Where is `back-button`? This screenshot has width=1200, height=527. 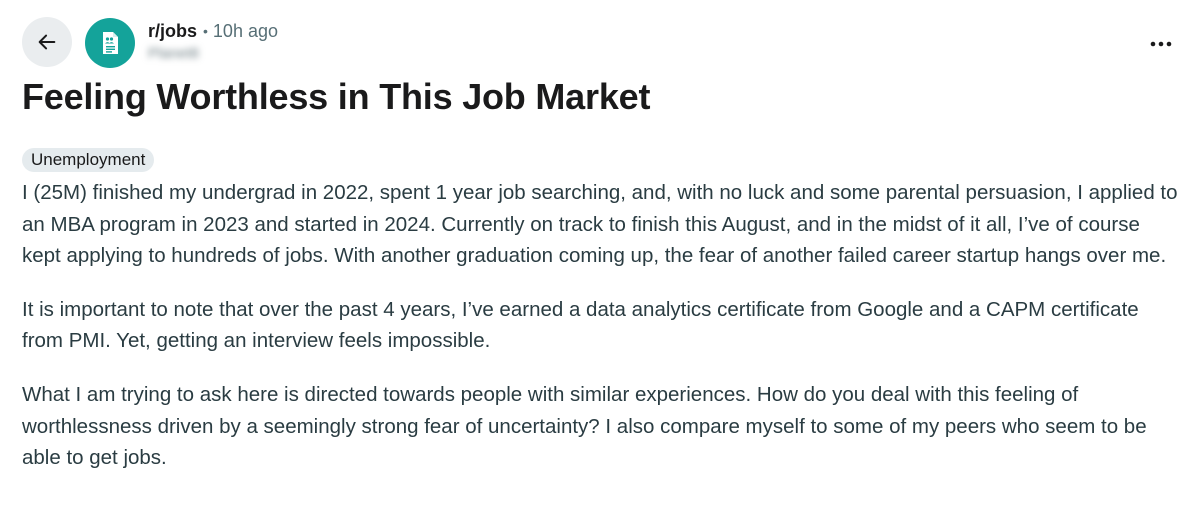
back-button is located at coordinates (47, 42).